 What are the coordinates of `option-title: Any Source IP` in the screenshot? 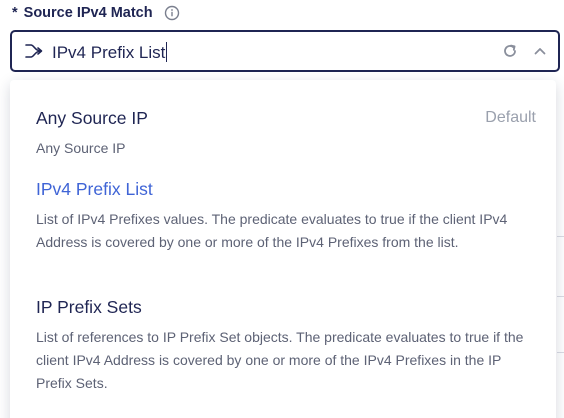 It's located at (92, 118).